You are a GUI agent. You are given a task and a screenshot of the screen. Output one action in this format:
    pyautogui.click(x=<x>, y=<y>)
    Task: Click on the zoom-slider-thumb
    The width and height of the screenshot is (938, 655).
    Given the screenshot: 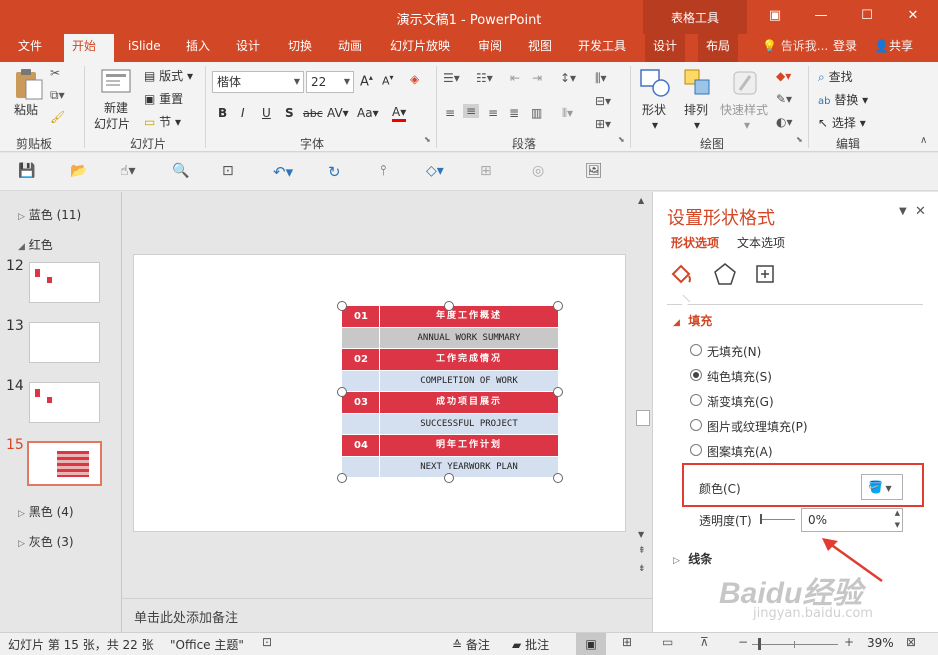 What is the action you would take?
    pyautogui.click(x=759, y=644)
    